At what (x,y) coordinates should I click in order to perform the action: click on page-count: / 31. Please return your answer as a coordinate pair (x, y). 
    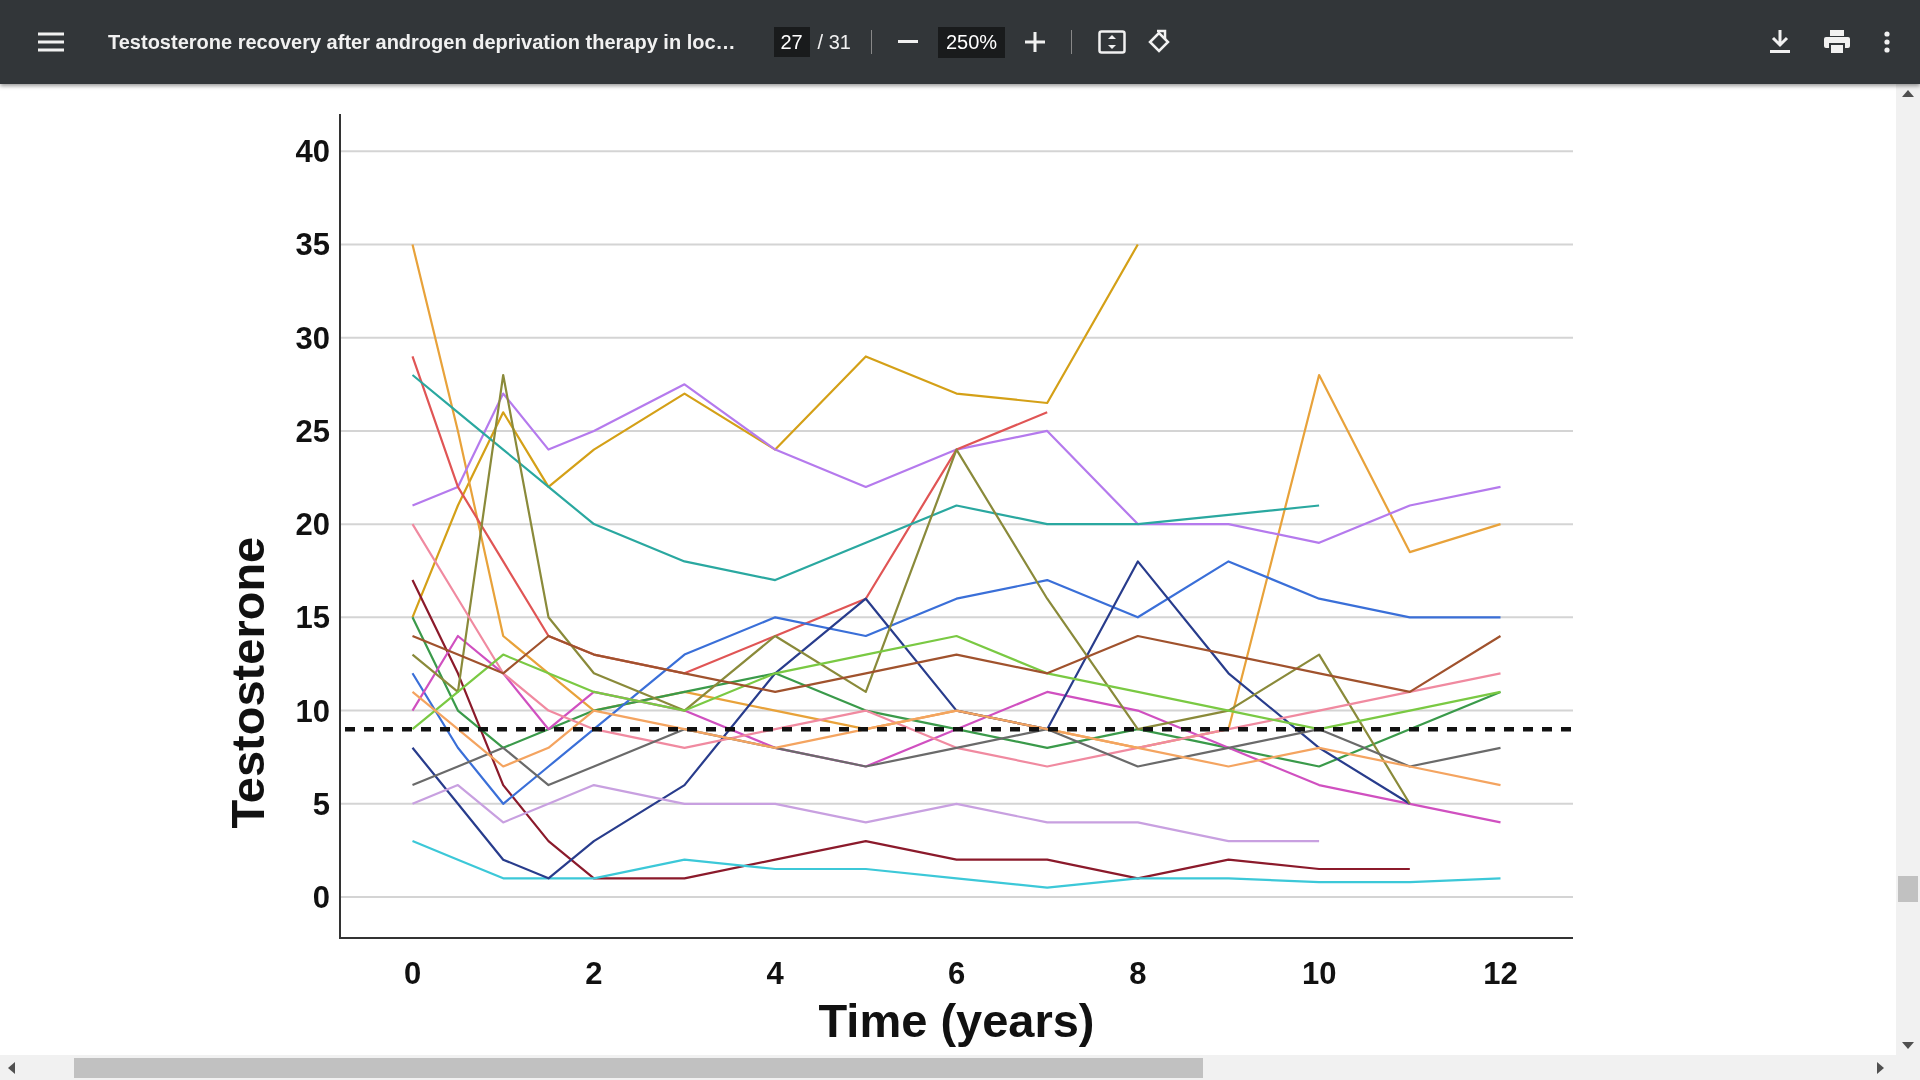
    Looking at the image, I should click on (834, 42).